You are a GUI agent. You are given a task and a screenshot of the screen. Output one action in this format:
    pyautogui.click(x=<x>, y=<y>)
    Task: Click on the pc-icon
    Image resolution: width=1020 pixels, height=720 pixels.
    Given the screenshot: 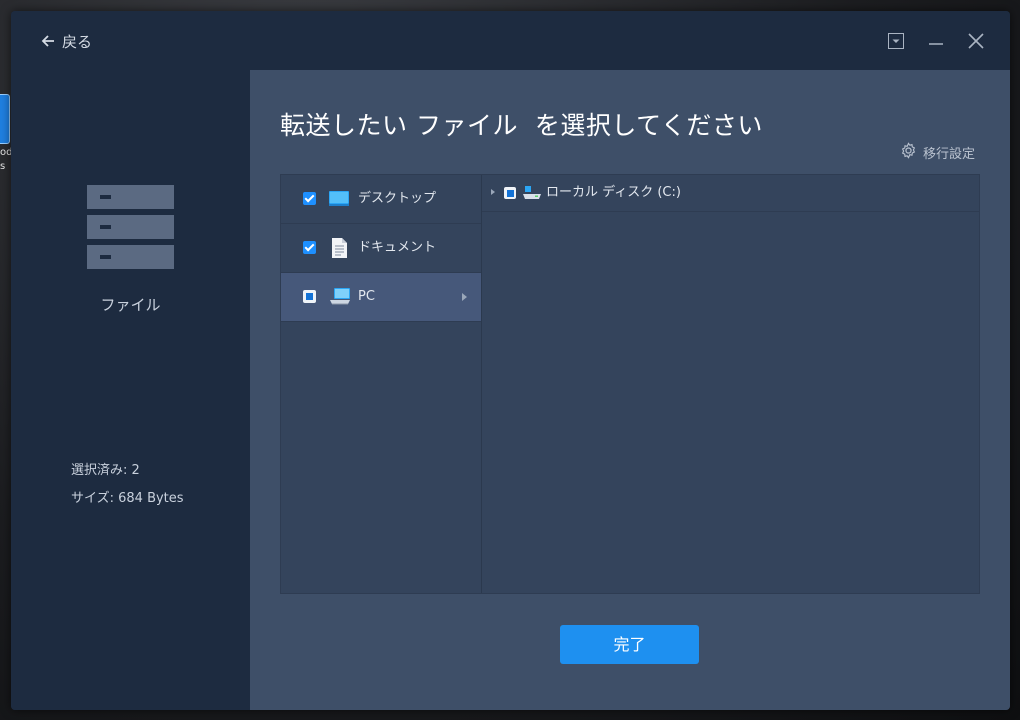 What is the action you would take?
    pyautogui.click(x=339, y=297)
    